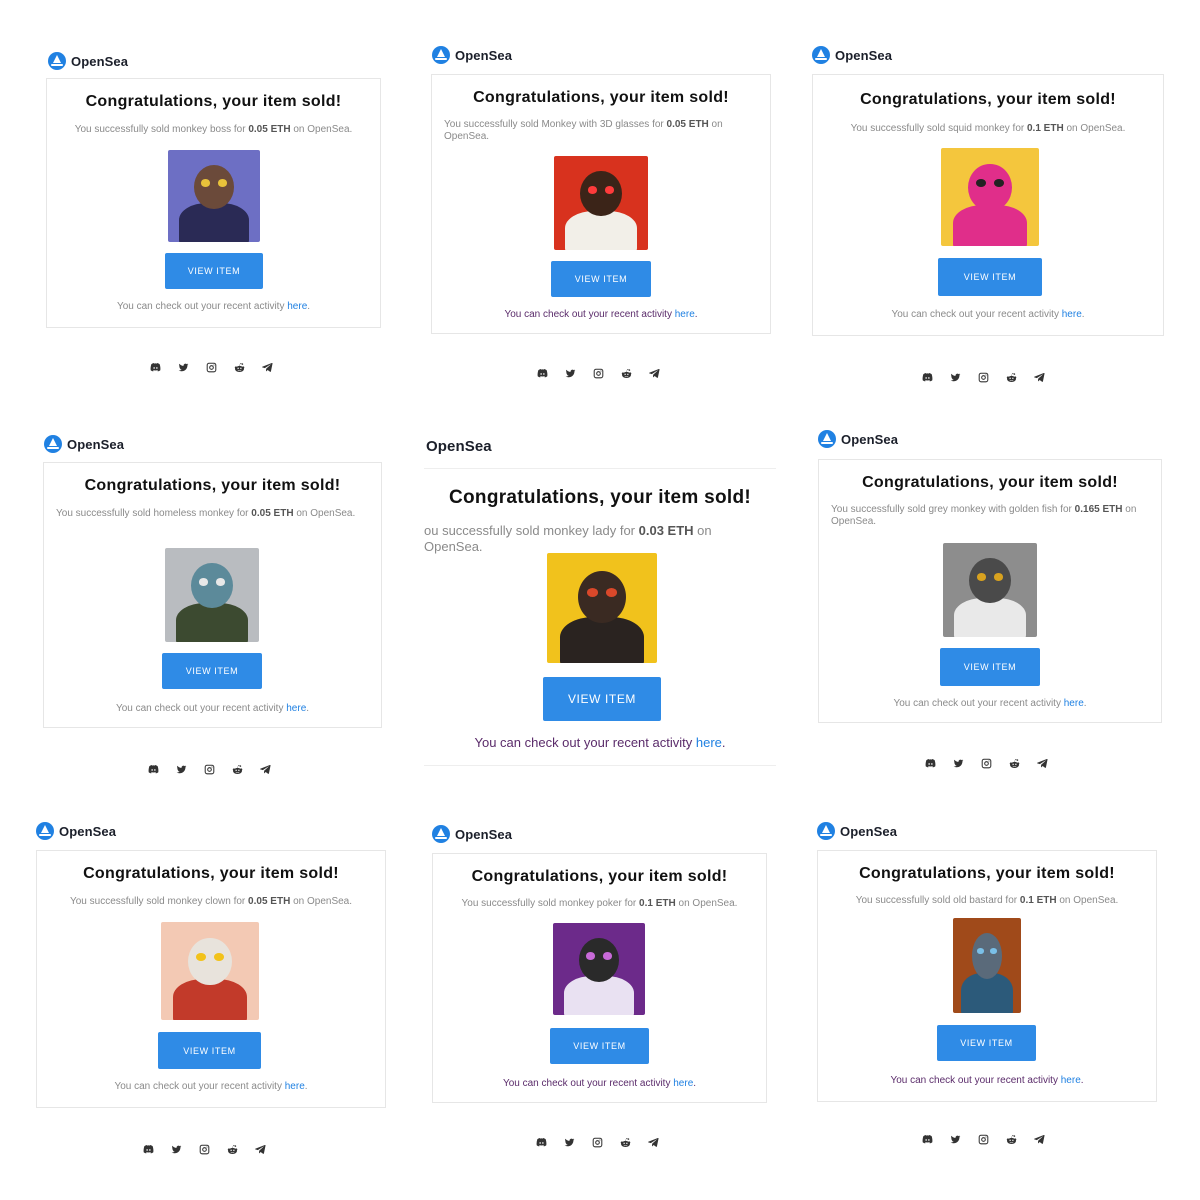 The height and width of the screenshot is (1200, 1200). Describe the element at coordinates (987, 956) in the screenshot. I see `nft-head` at that location.